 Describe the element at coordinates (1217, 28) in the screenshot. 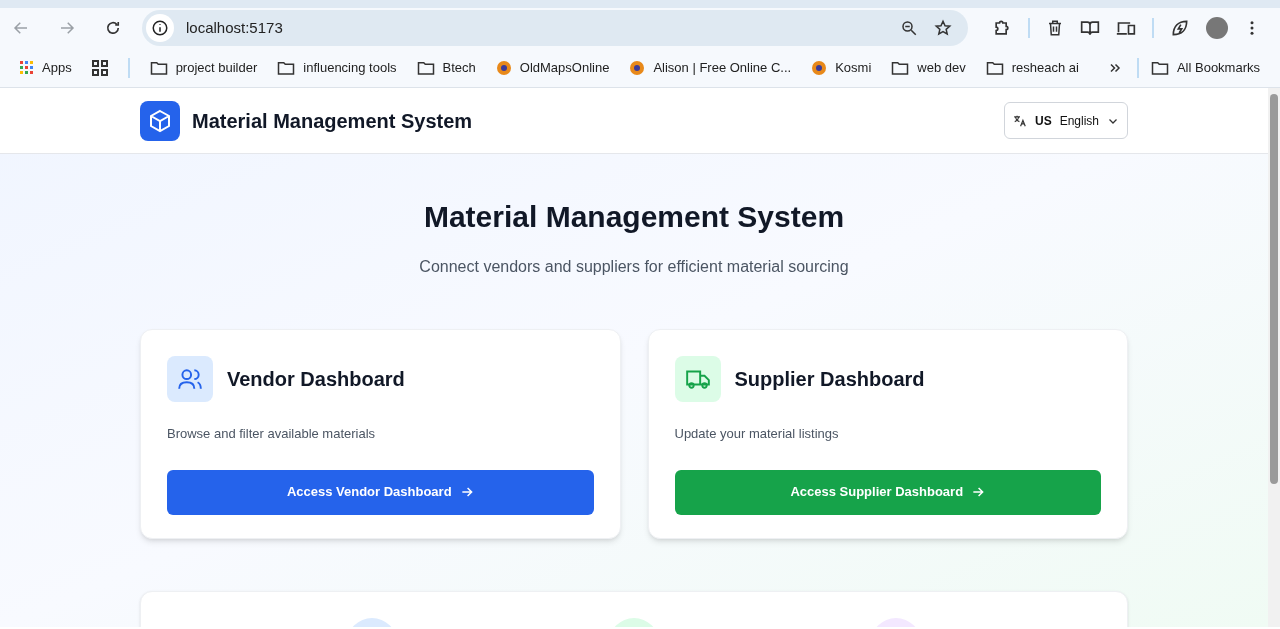

I see `avatar-icon` at that location.